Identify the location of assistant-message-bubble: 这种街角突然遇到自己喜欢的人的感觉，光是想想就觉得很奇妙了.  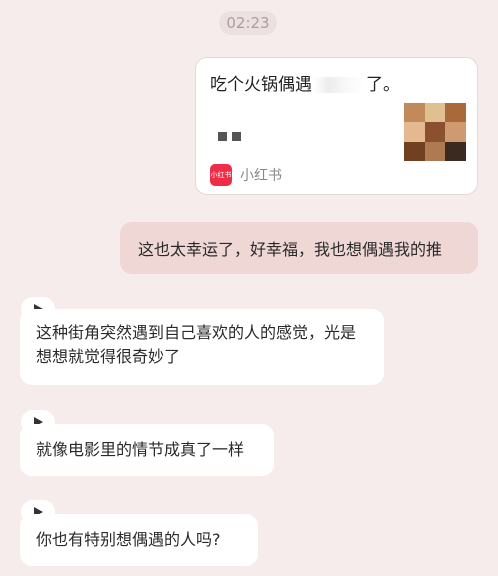
(202, 347).